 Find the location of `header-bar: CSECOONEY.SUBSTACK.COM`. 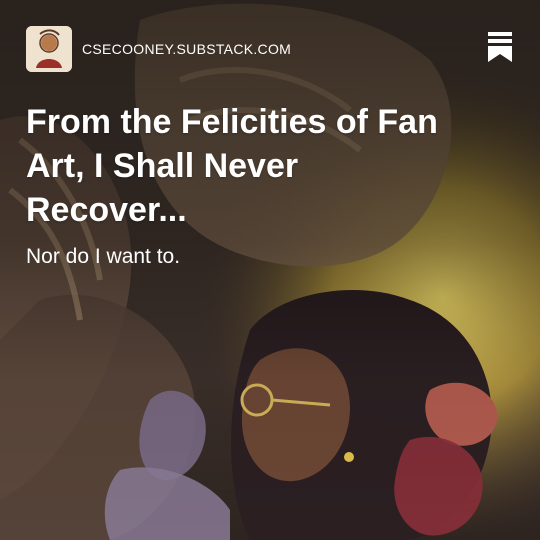

header-bar: CSECOONEY.SUBSTACK.COM is located at coordinates (270, 49).